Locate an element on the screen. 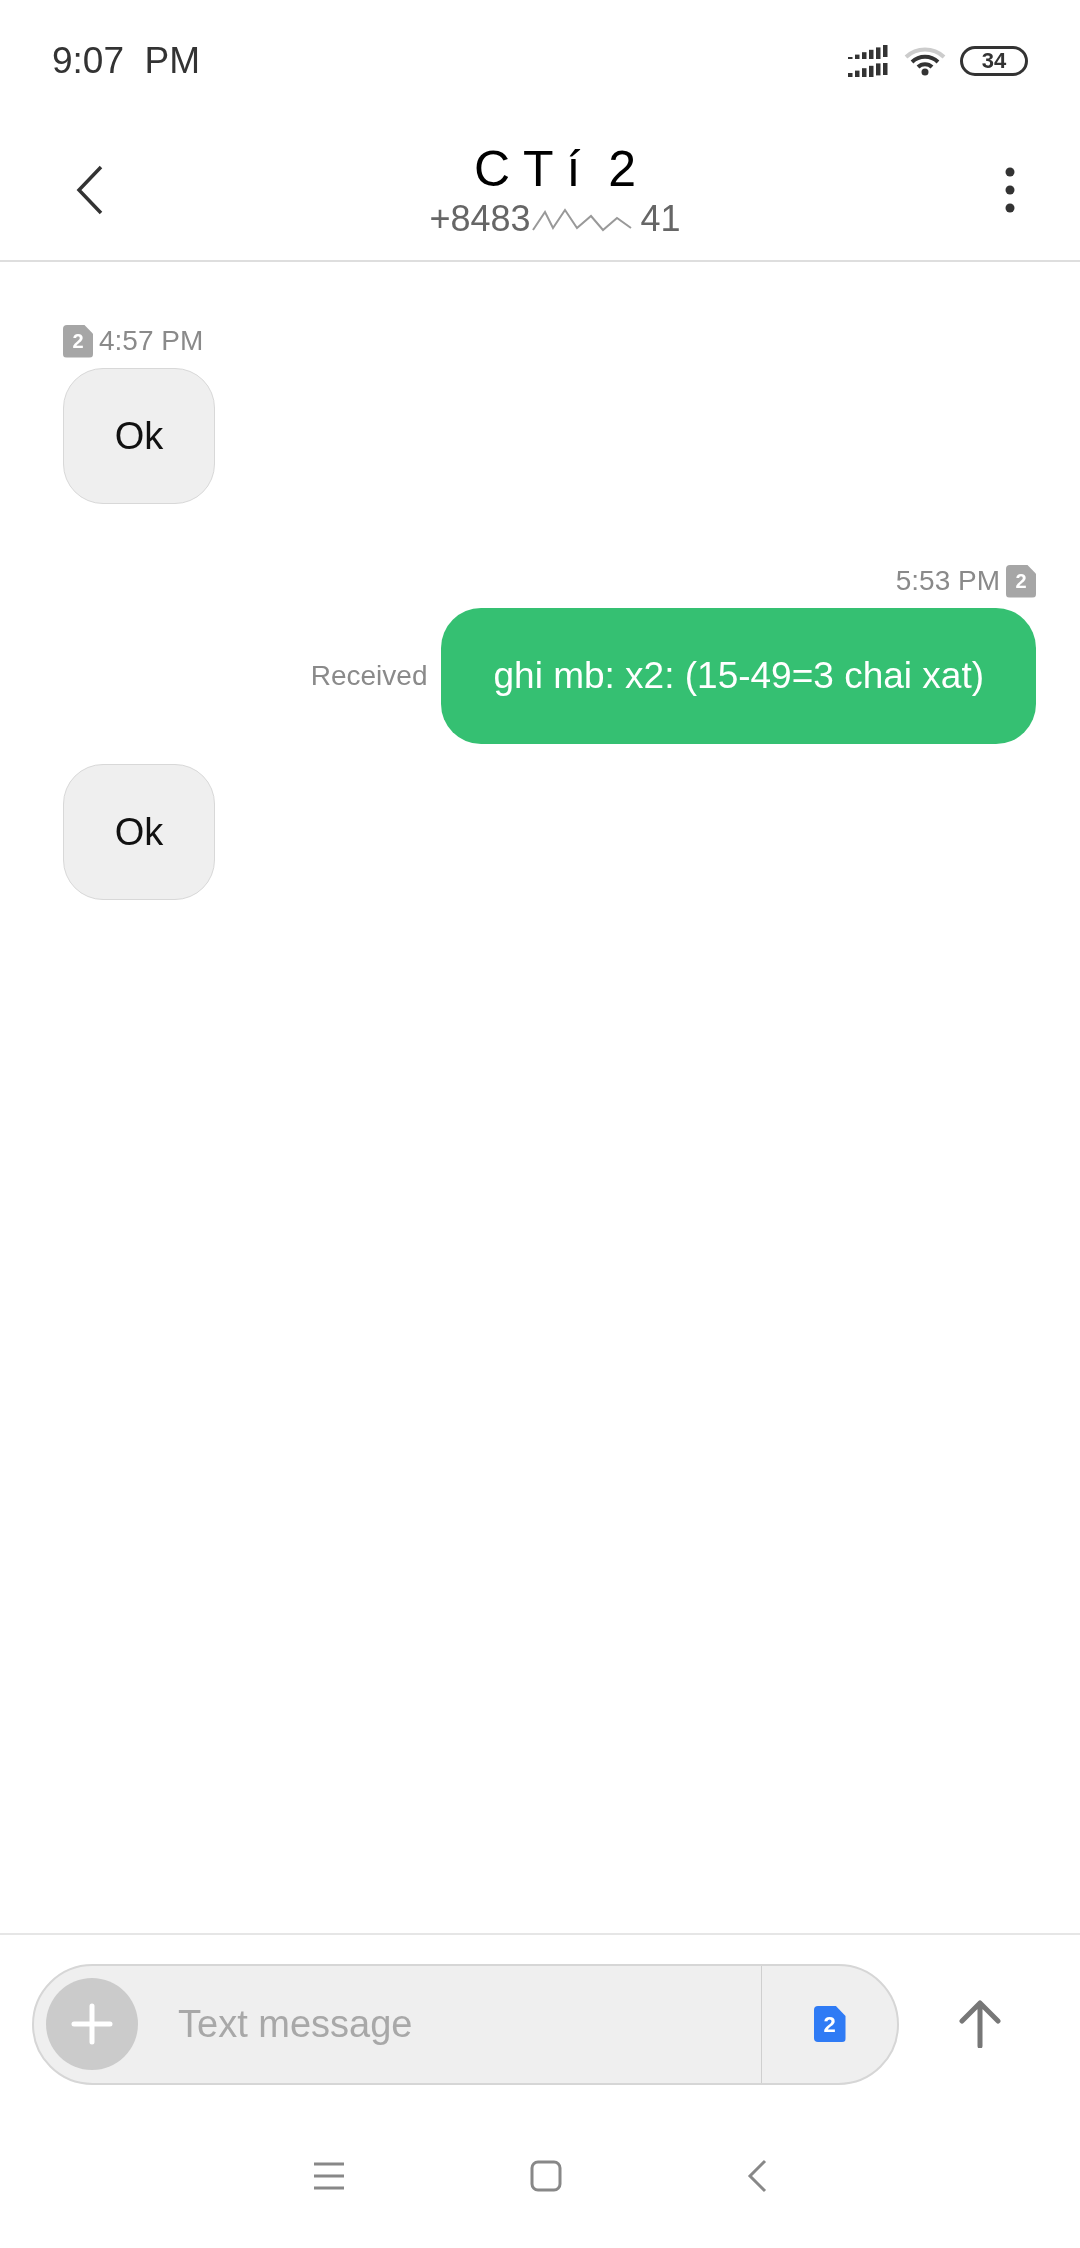 Image resolution: width=1080 pixels, height=2248 pixels. sim-select-button: 2 is located at coordinates (829, 2024).